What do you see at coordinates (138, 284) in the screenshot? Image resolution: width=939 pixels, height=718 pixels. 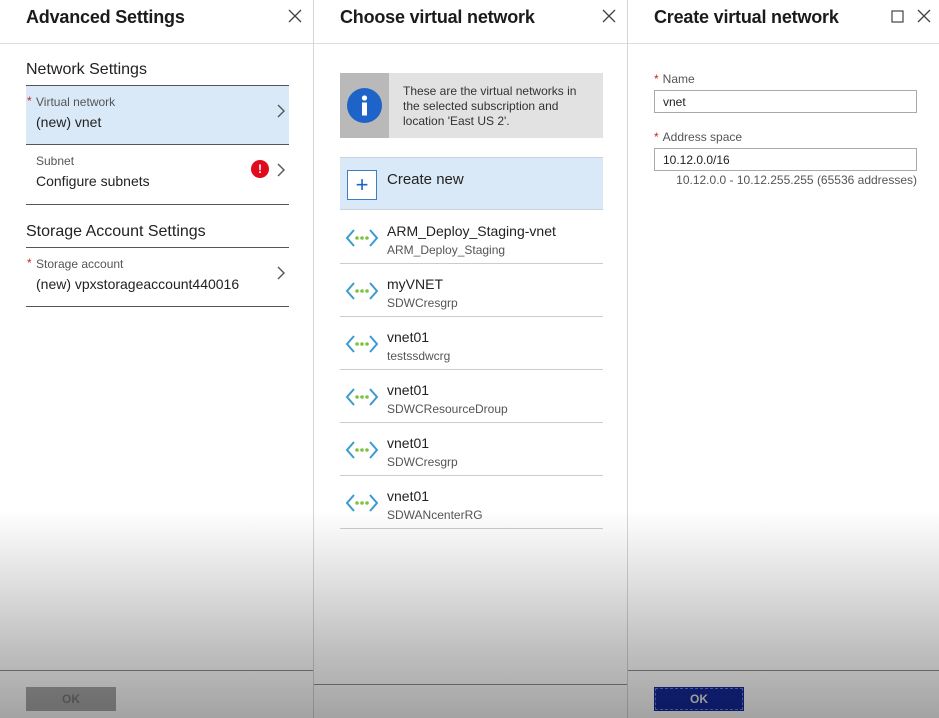 I see `storage-account-value: (new) vpxstorageaccount440016` at bounding box center [138, 284].